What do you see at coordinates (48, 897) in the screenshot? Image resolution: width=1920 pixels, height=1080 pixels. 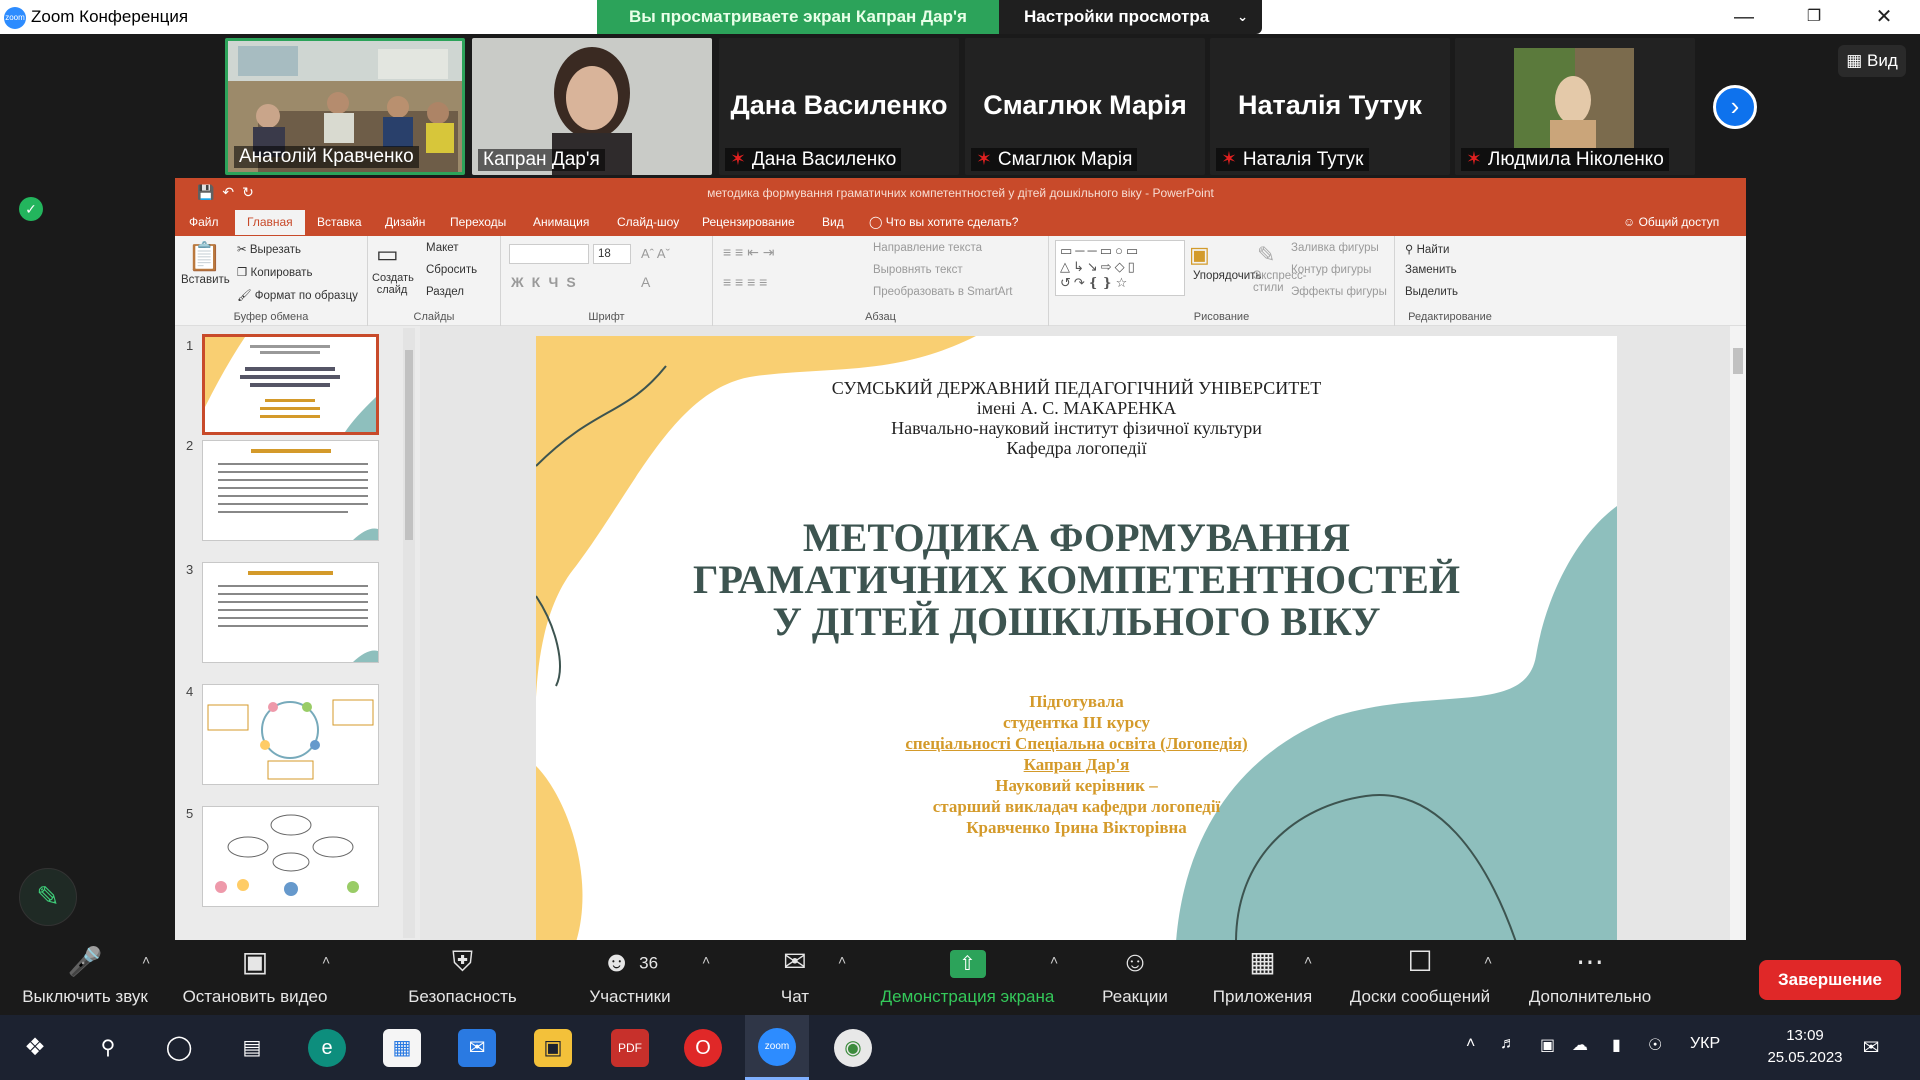 I see `annotate-pencil-icon: ✎` at bounding box center [48, 897].